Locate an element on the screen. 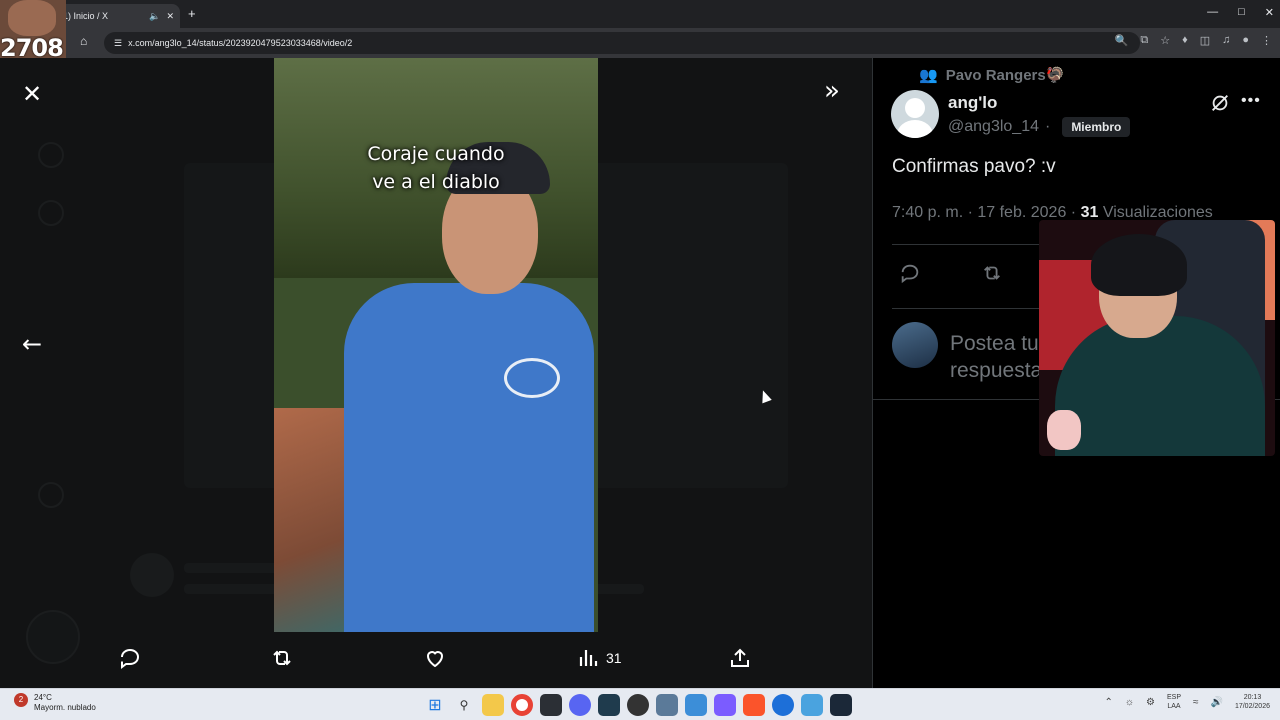  obs-icon is located at coordinates (638, 705).